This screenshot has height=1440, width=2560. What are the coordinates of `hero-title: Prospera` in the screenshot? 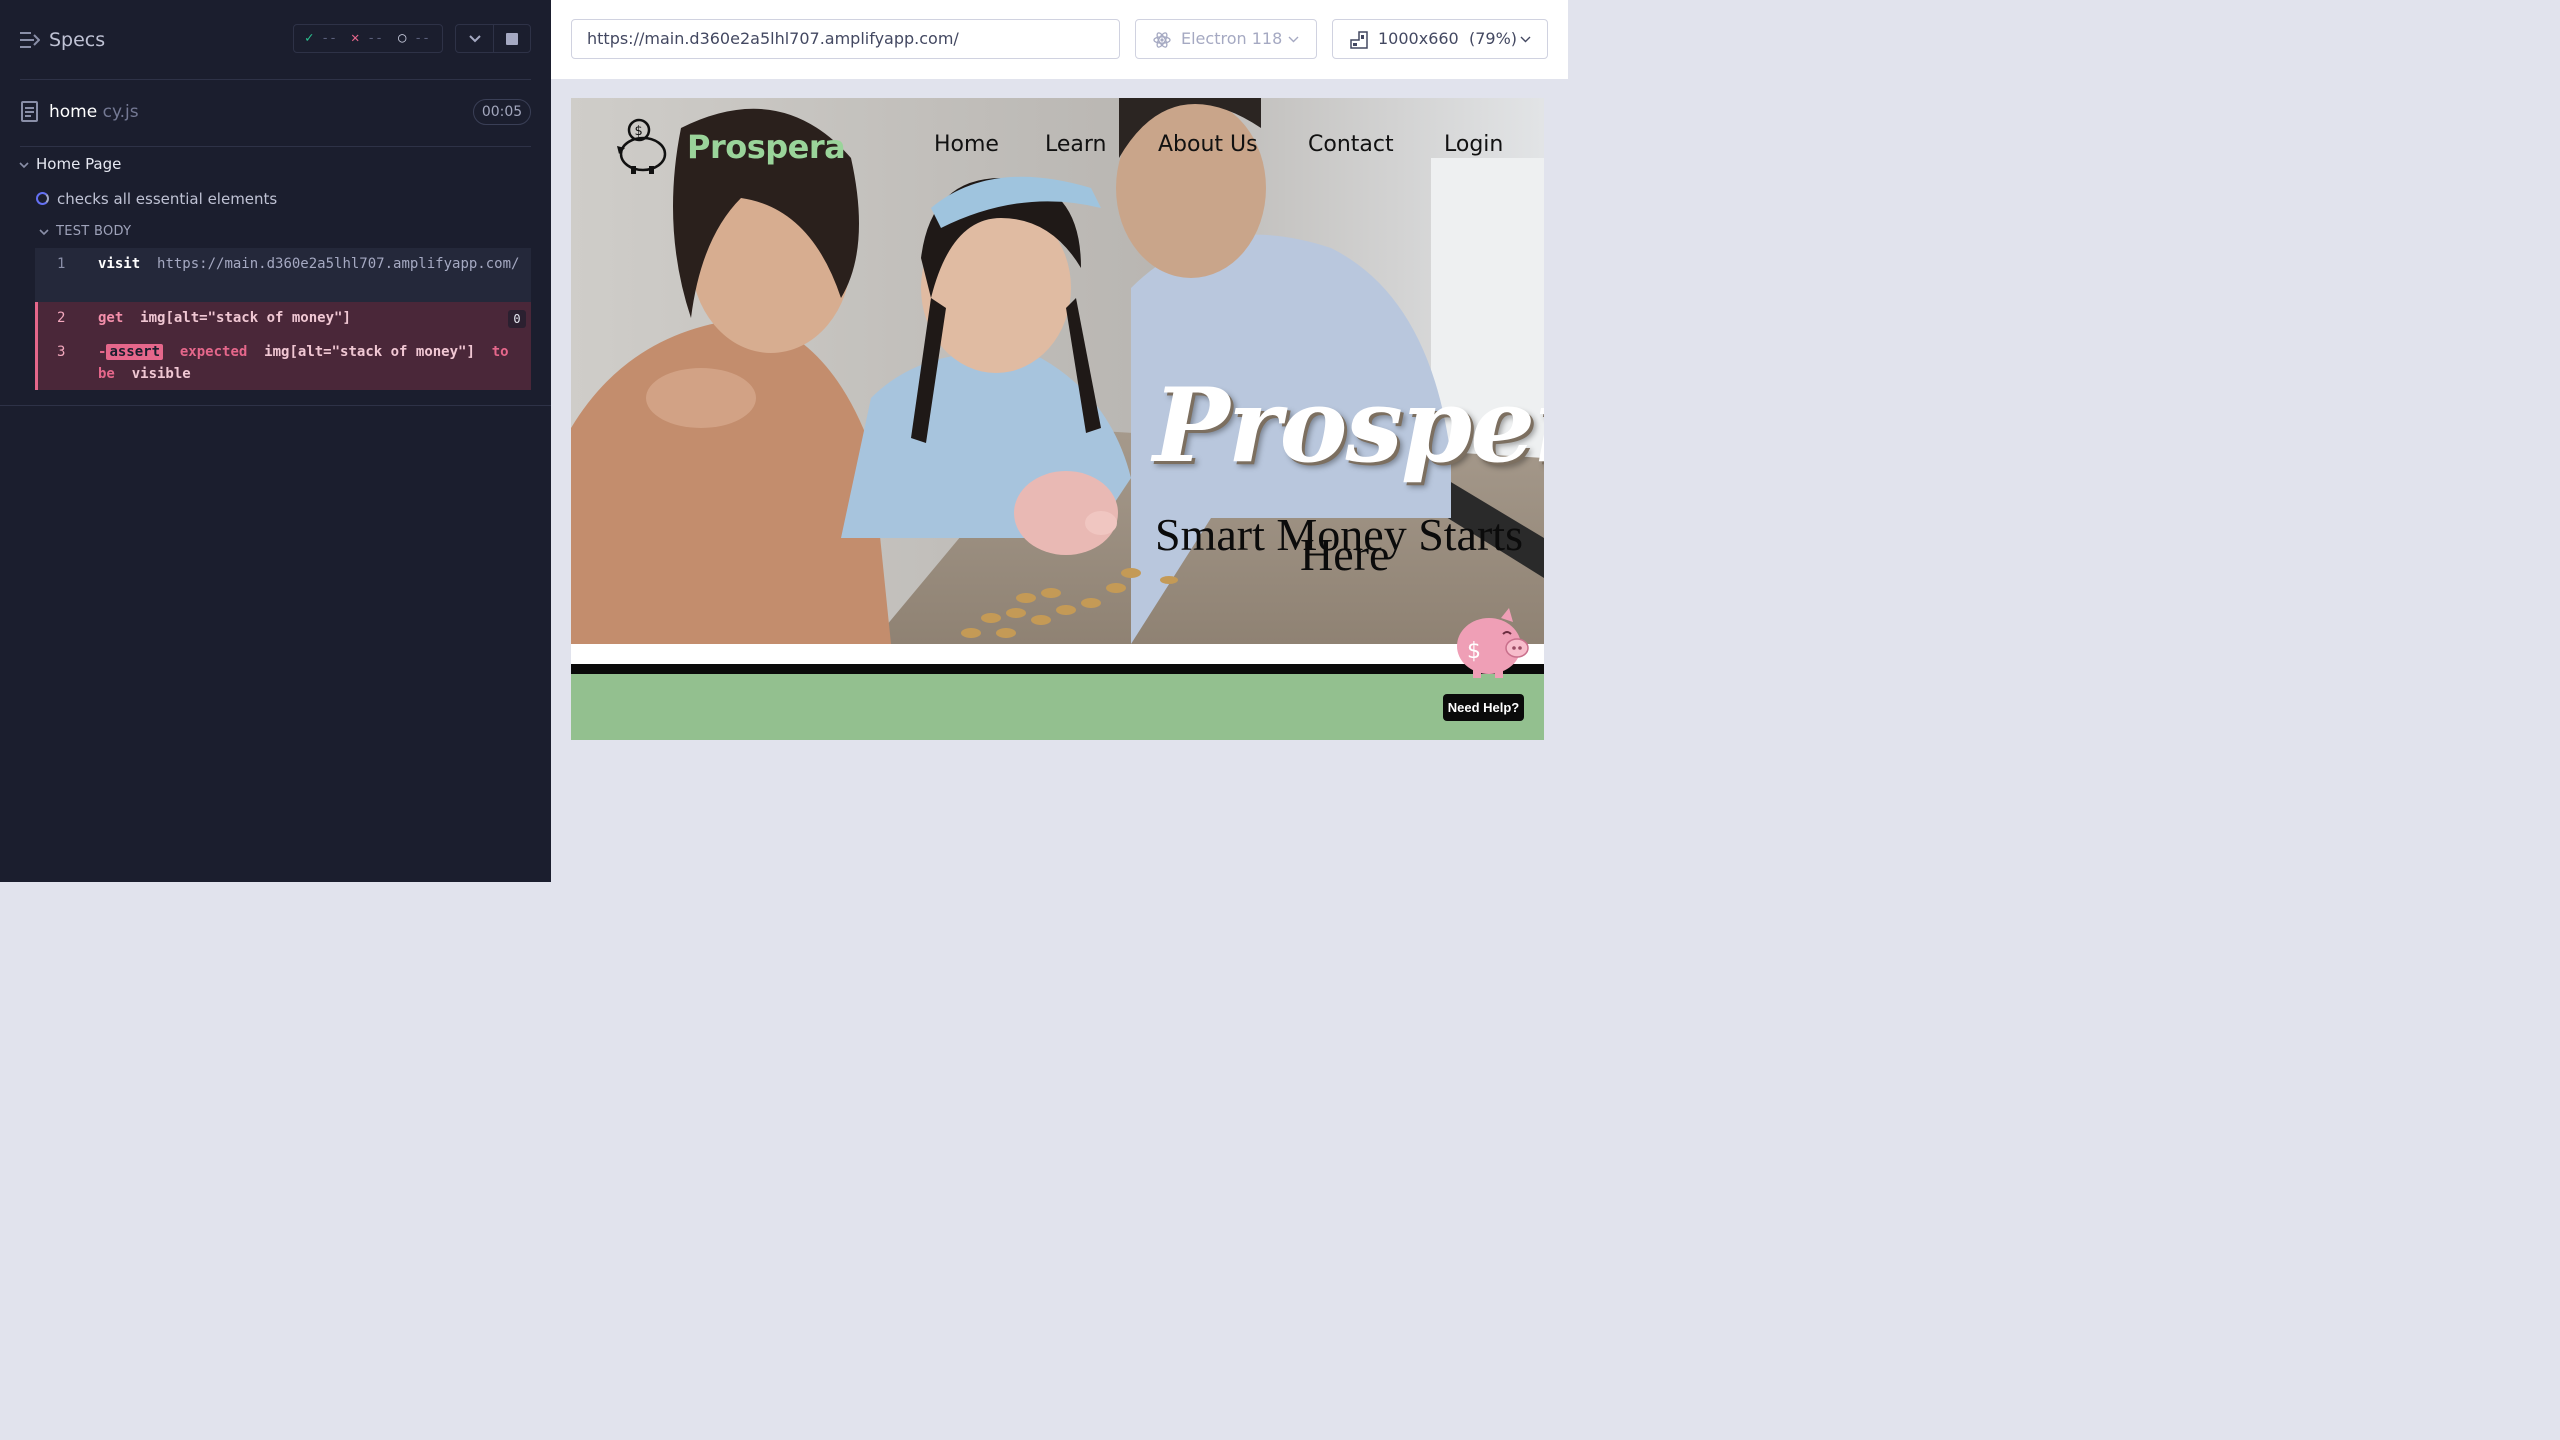 It's located at (1348, 426).